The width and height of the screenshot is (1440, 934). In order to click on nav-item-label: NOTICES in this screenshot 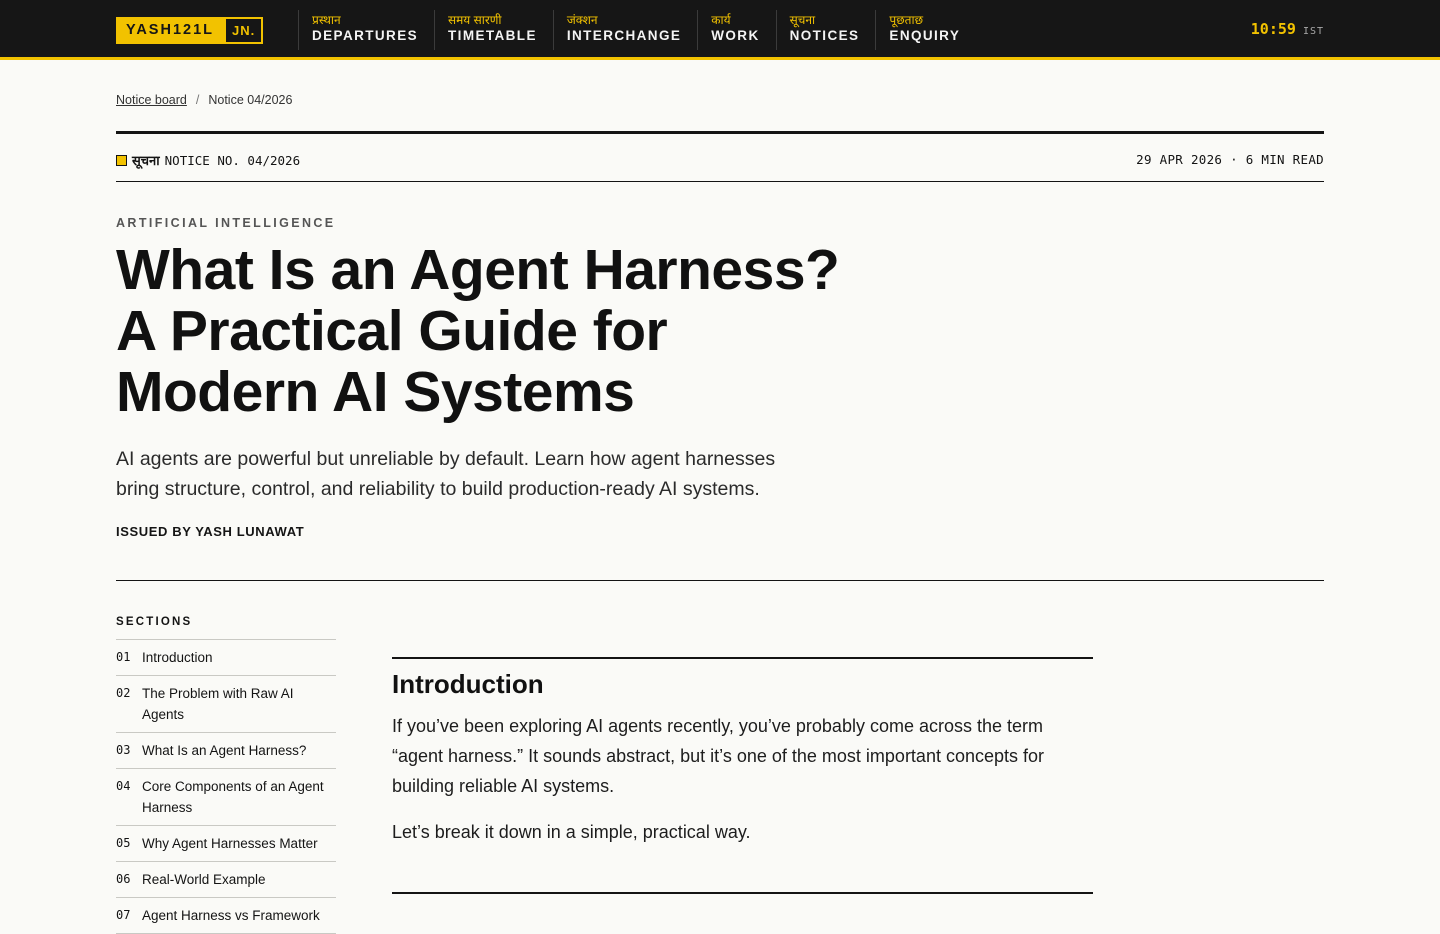, I will do `click(824, 35)`.